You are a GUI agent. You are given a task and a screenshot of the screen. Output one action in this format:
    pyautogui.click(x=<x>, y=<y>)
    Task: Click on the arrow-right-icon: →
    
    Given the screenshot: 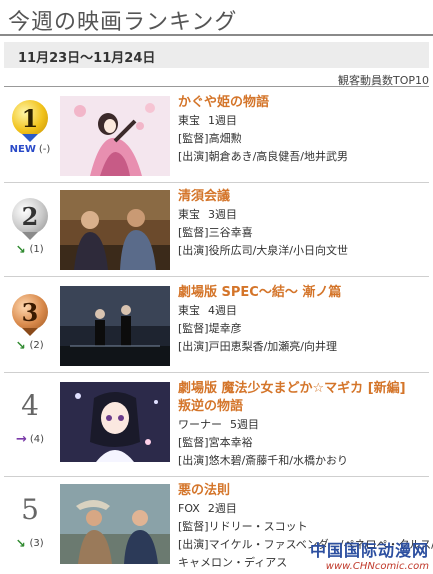 What is the action you would take?
    pyautogui.click(x=21, y=439)
    